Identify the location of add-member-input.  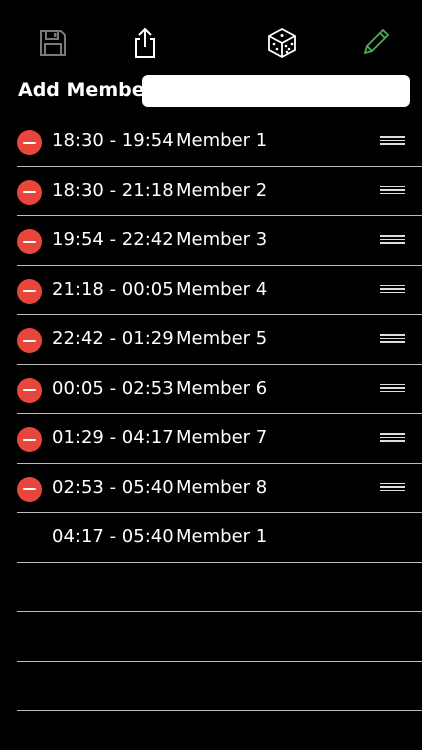
(276, 91).